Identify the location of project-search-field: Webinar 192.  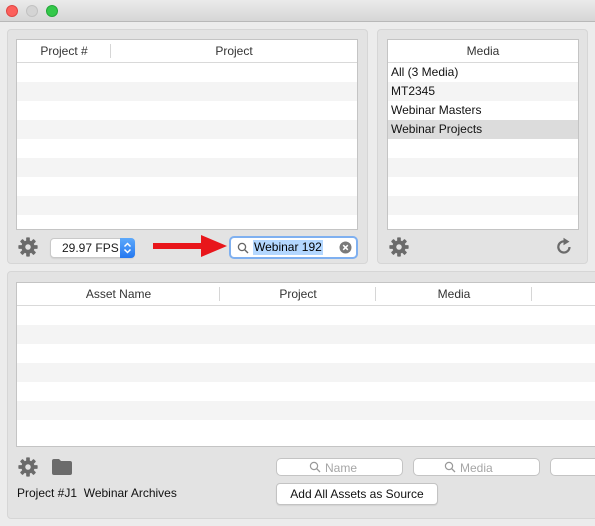
(293, 247).